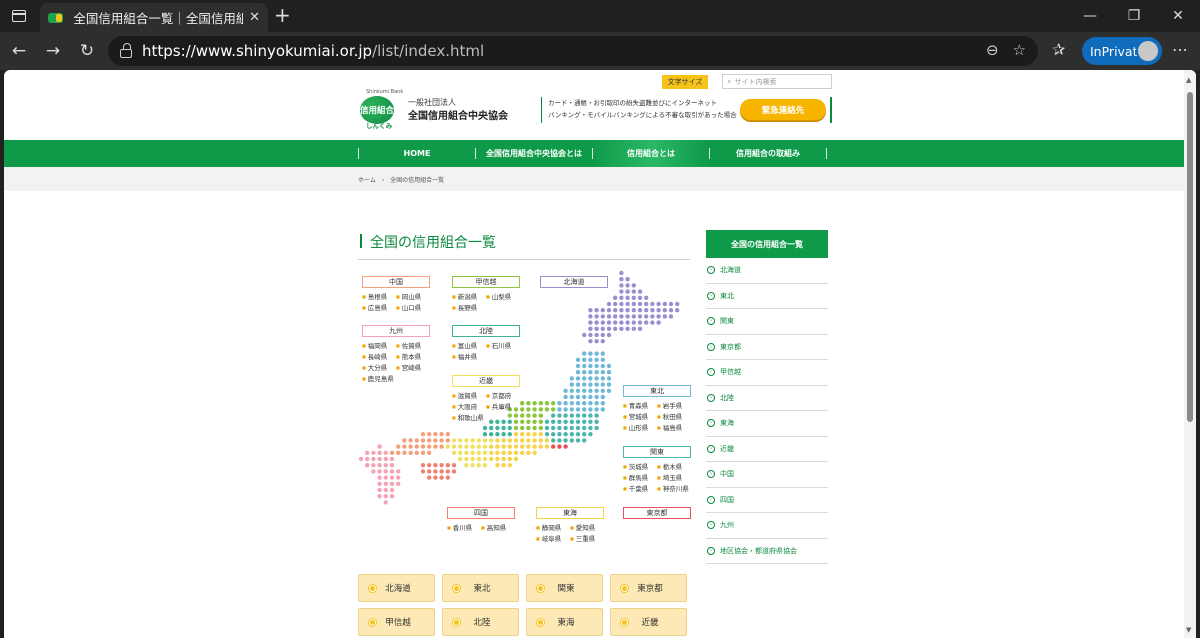 Image resolution: width=1200 pixels, height=638 pixels. I want to click on sidebar-item: › 関東, so click(767, 322).